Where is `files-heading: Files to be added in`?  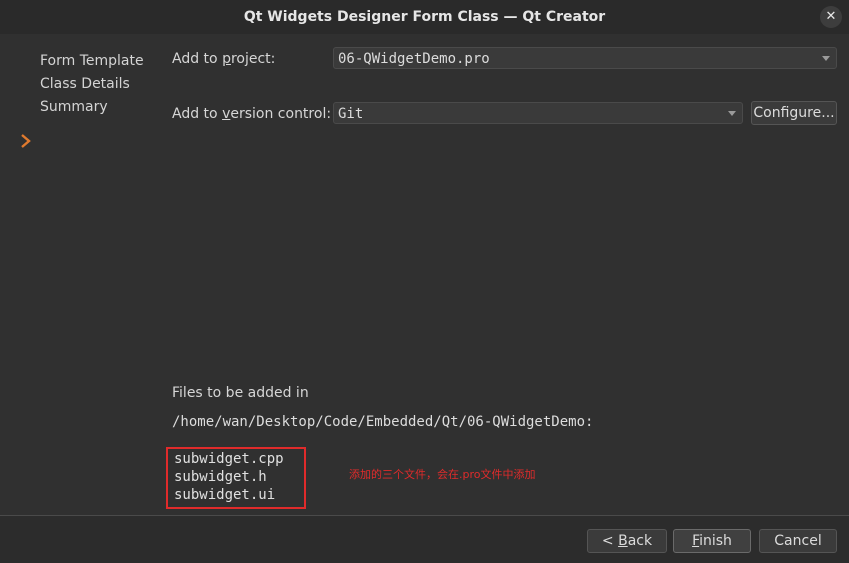
files-heading: Files to be added in is located at coordinates (240, 393).